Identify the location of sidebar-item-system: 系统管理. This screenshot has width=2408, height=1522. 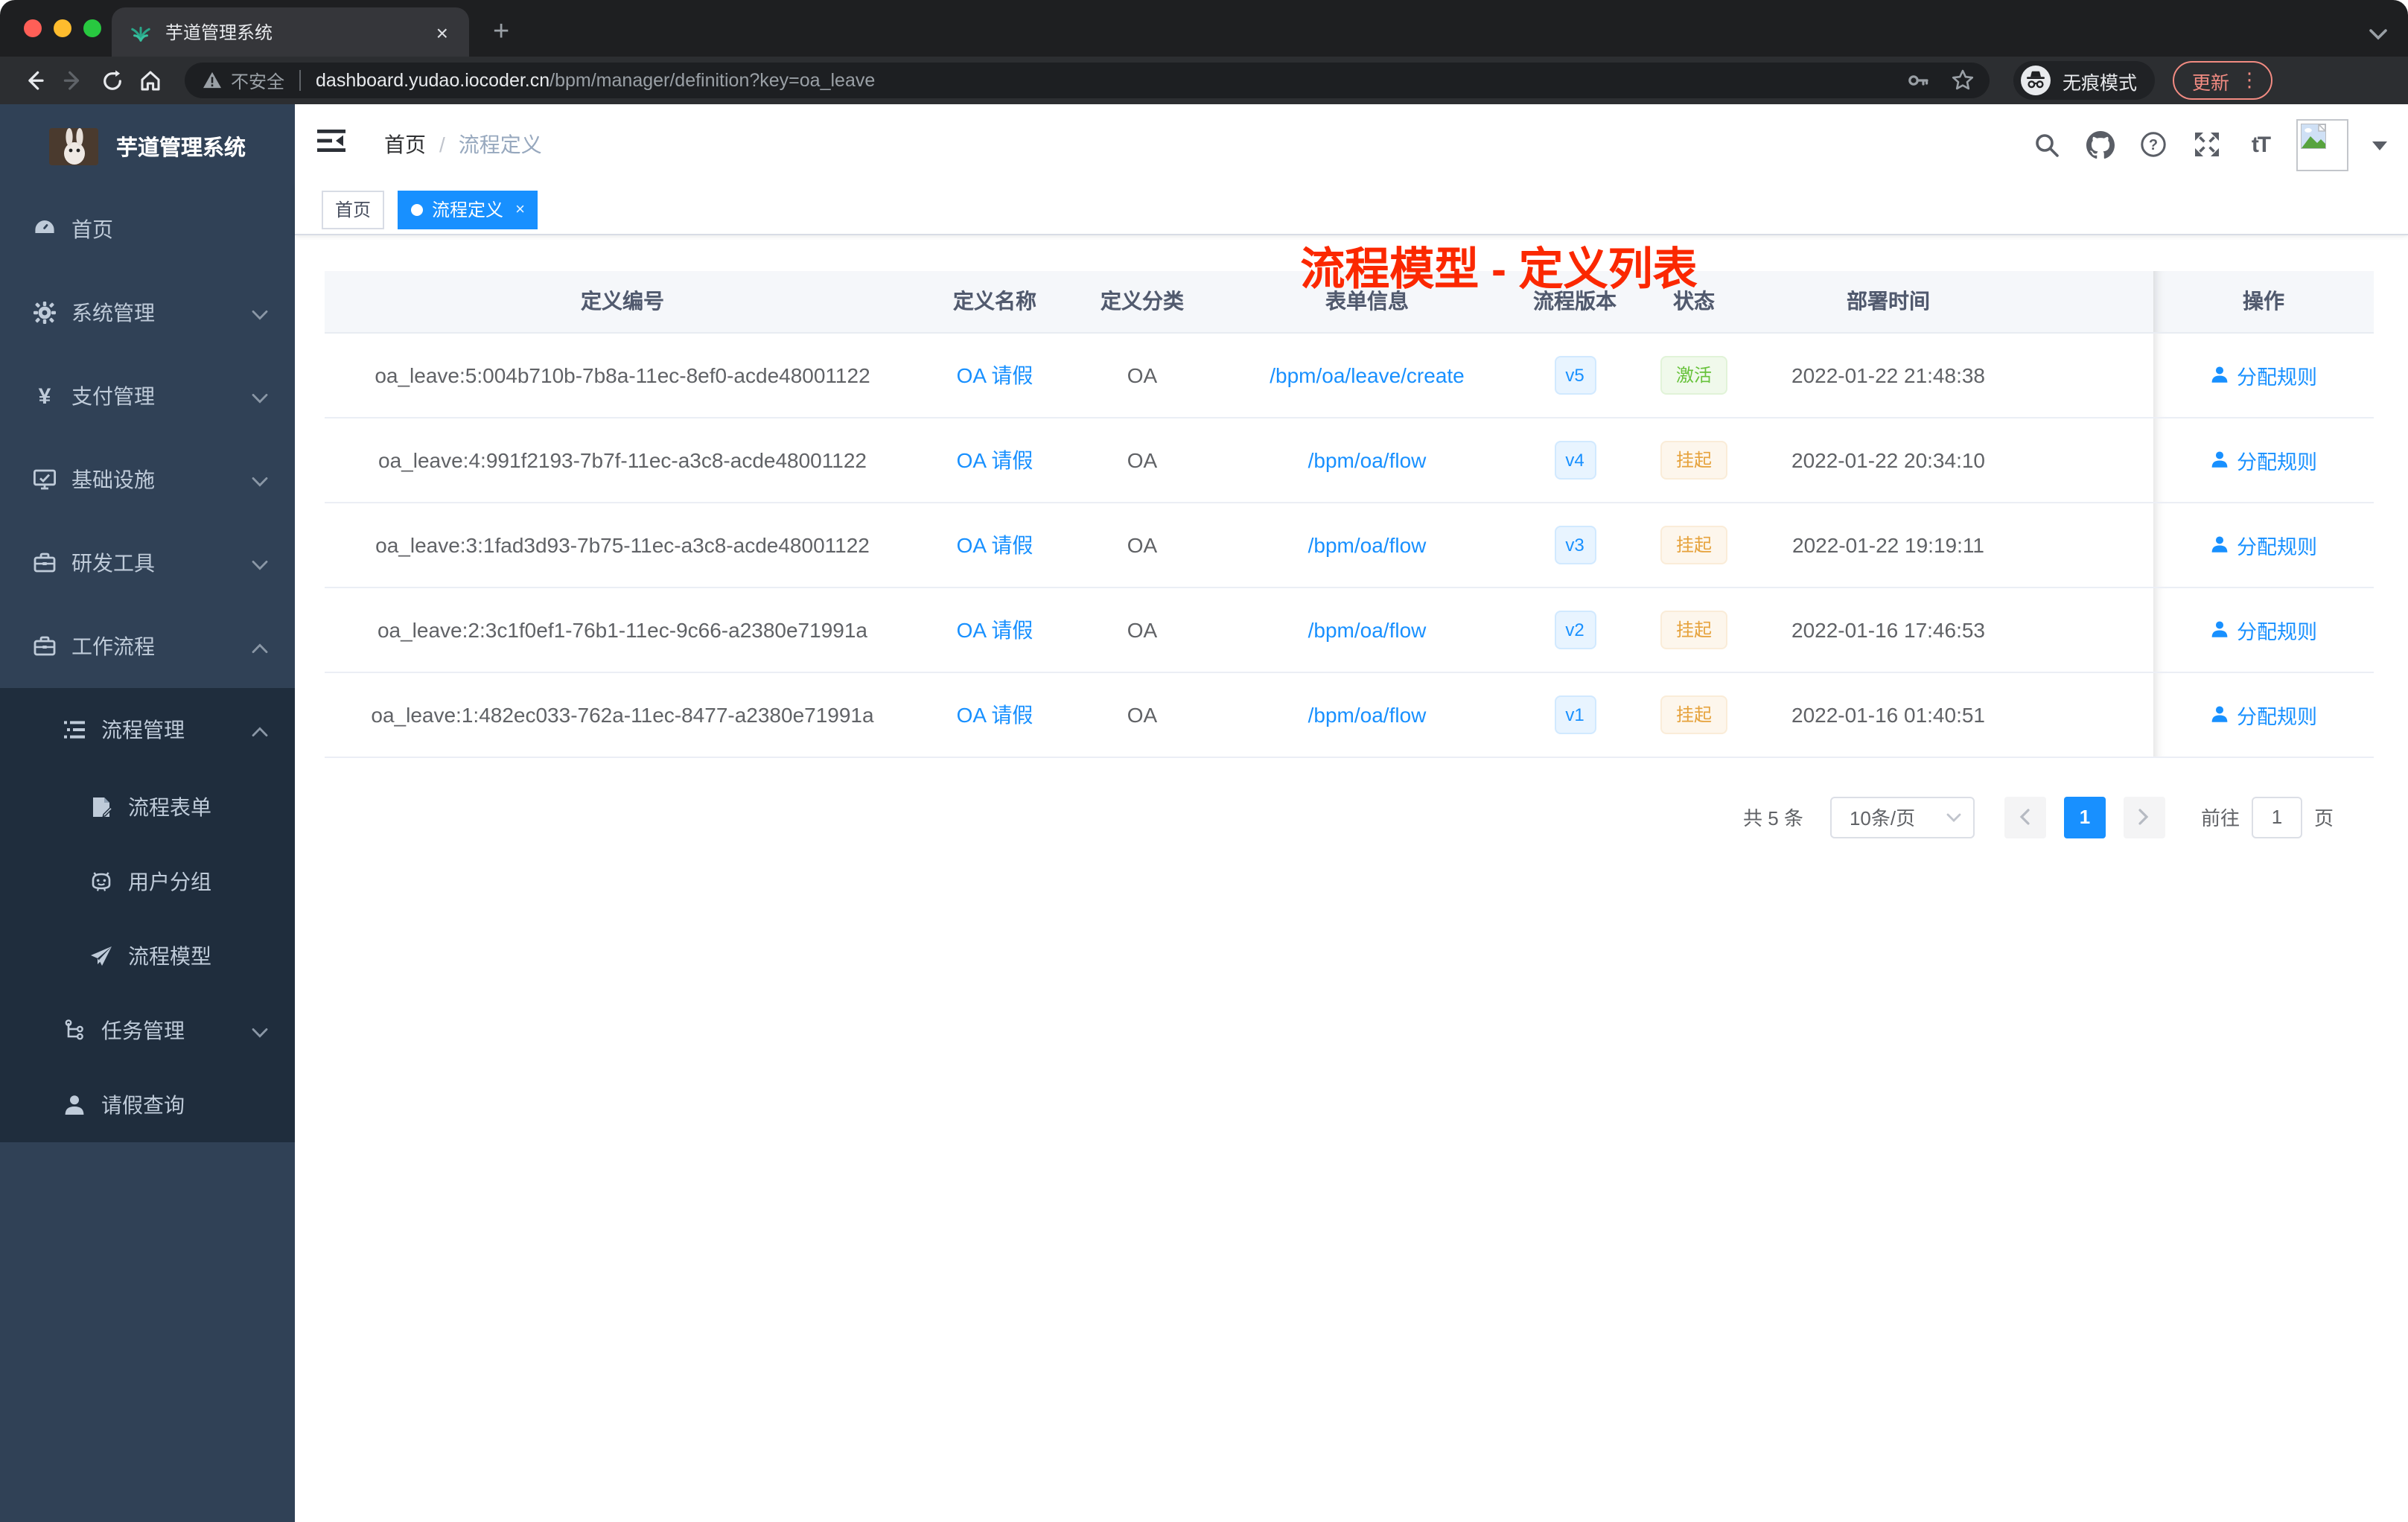
(147, 312).